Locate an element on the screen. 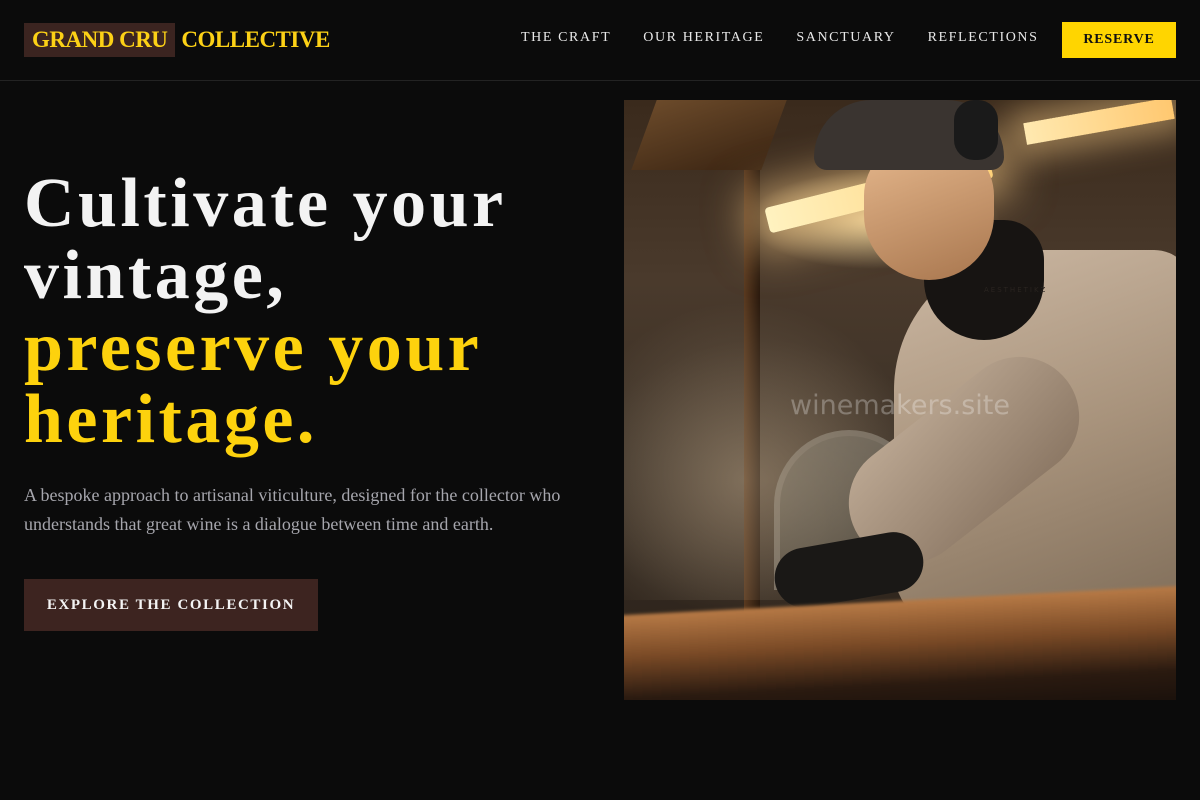 The height and width of the screenshot is (800, 1200). explore-collection-button: EXPLORE THE COLLECTION is located at coordinates (171, 605).